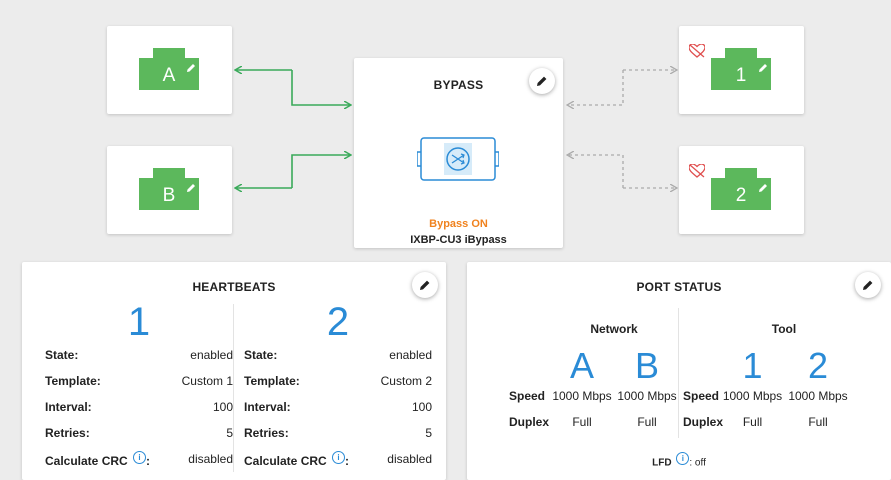 This screenshot has height=480, width=891. I want to click on link-a-right, so click(320, 87).